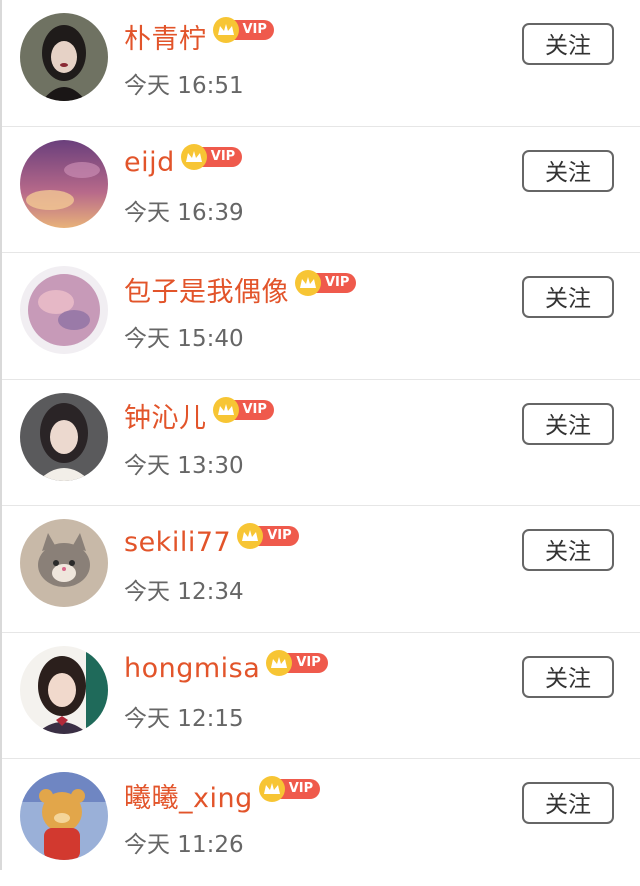 The image size is (640, 886). Describe the element at coordinates (321, 696) in the screenshot. I see `list-item: hongmisa VIP 今天 12:15 关注` at that location.